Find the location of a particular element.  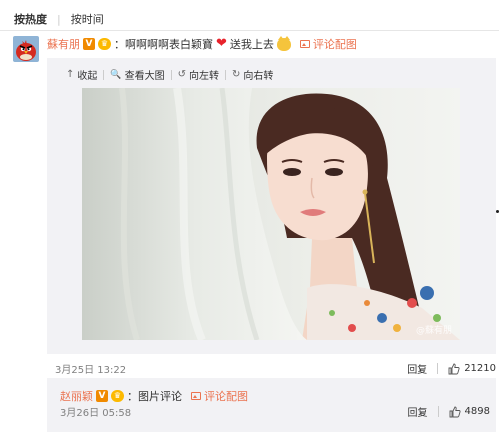

comment-text-part1: ：啊啊啊啊表白颖寶 is located at coordinates (163, 44).